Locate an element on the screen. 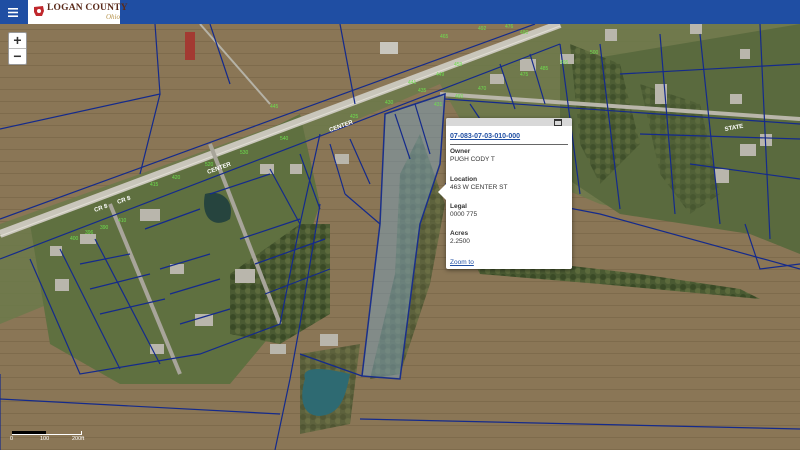 The width and height of the screenshot is (800, 450). parcel-id-link: 07-083-07-03-010-000 is located at coordinates (485, 136).